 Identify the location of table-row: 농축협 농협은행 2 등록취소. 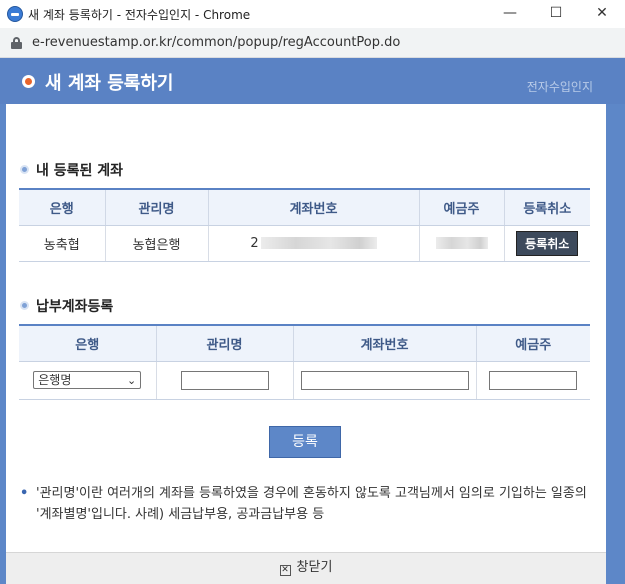
(304, 243).